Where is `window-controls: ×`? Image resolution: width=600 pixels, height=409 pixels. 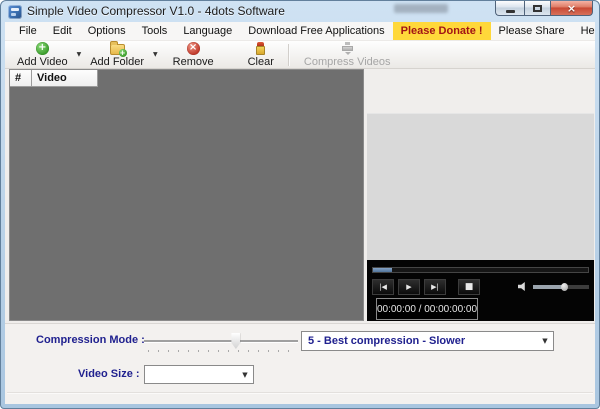 window-controls: × is located at coordinates (544, 8).